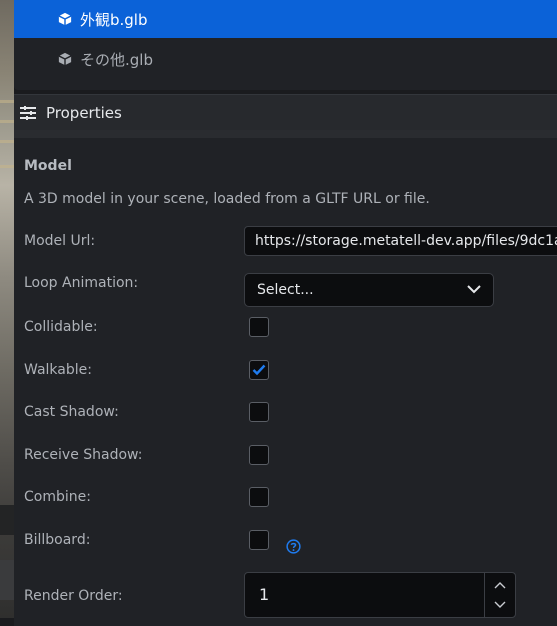 This screenshot has height=626, width=557. Describe the element at coordinates (81, 283) in the screenshot. I see `loop-animation-label: Loop Animation:` at that location.